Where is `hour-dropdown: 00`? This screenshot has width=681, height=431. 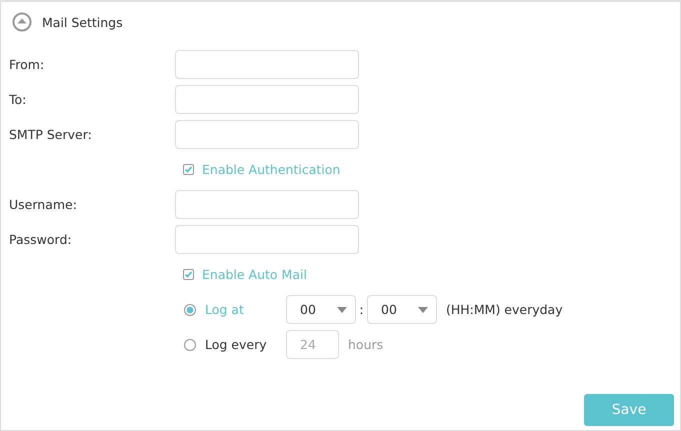 hour-dropdown: 00 is located at coordinates (321, 309).